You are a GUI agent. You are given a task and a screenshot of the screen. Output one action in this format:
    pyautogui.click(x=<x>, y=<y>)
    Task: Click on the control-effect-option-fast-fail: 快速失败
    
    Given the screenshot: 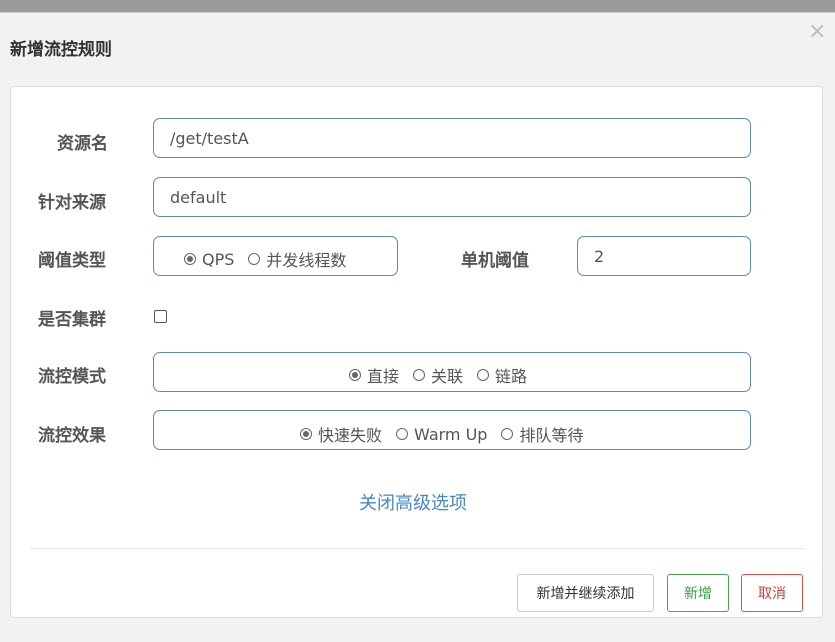 What is the action you would take?
    pyautogui.click(x=341, y=434)
    